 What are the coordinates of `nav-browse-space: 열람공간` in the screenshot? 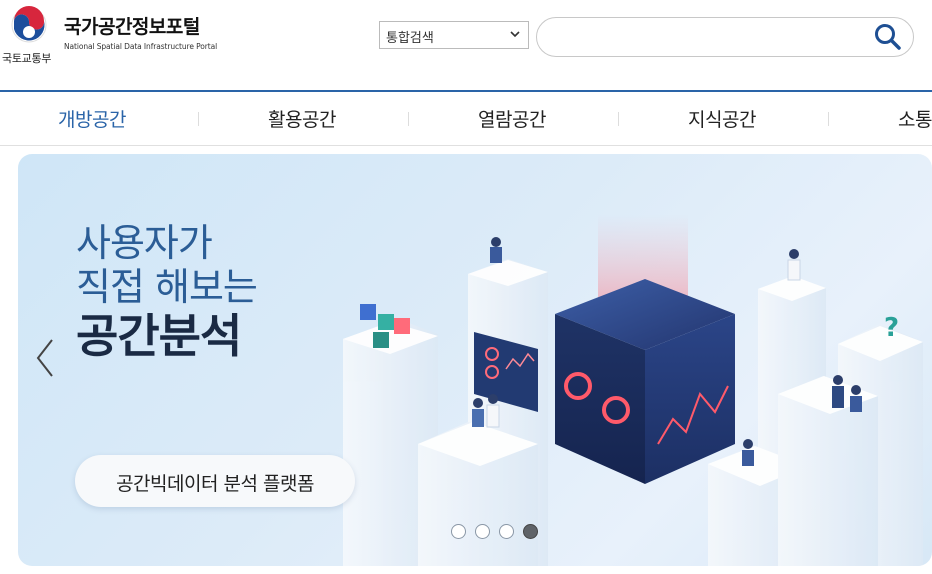 It's located at (512, 118).